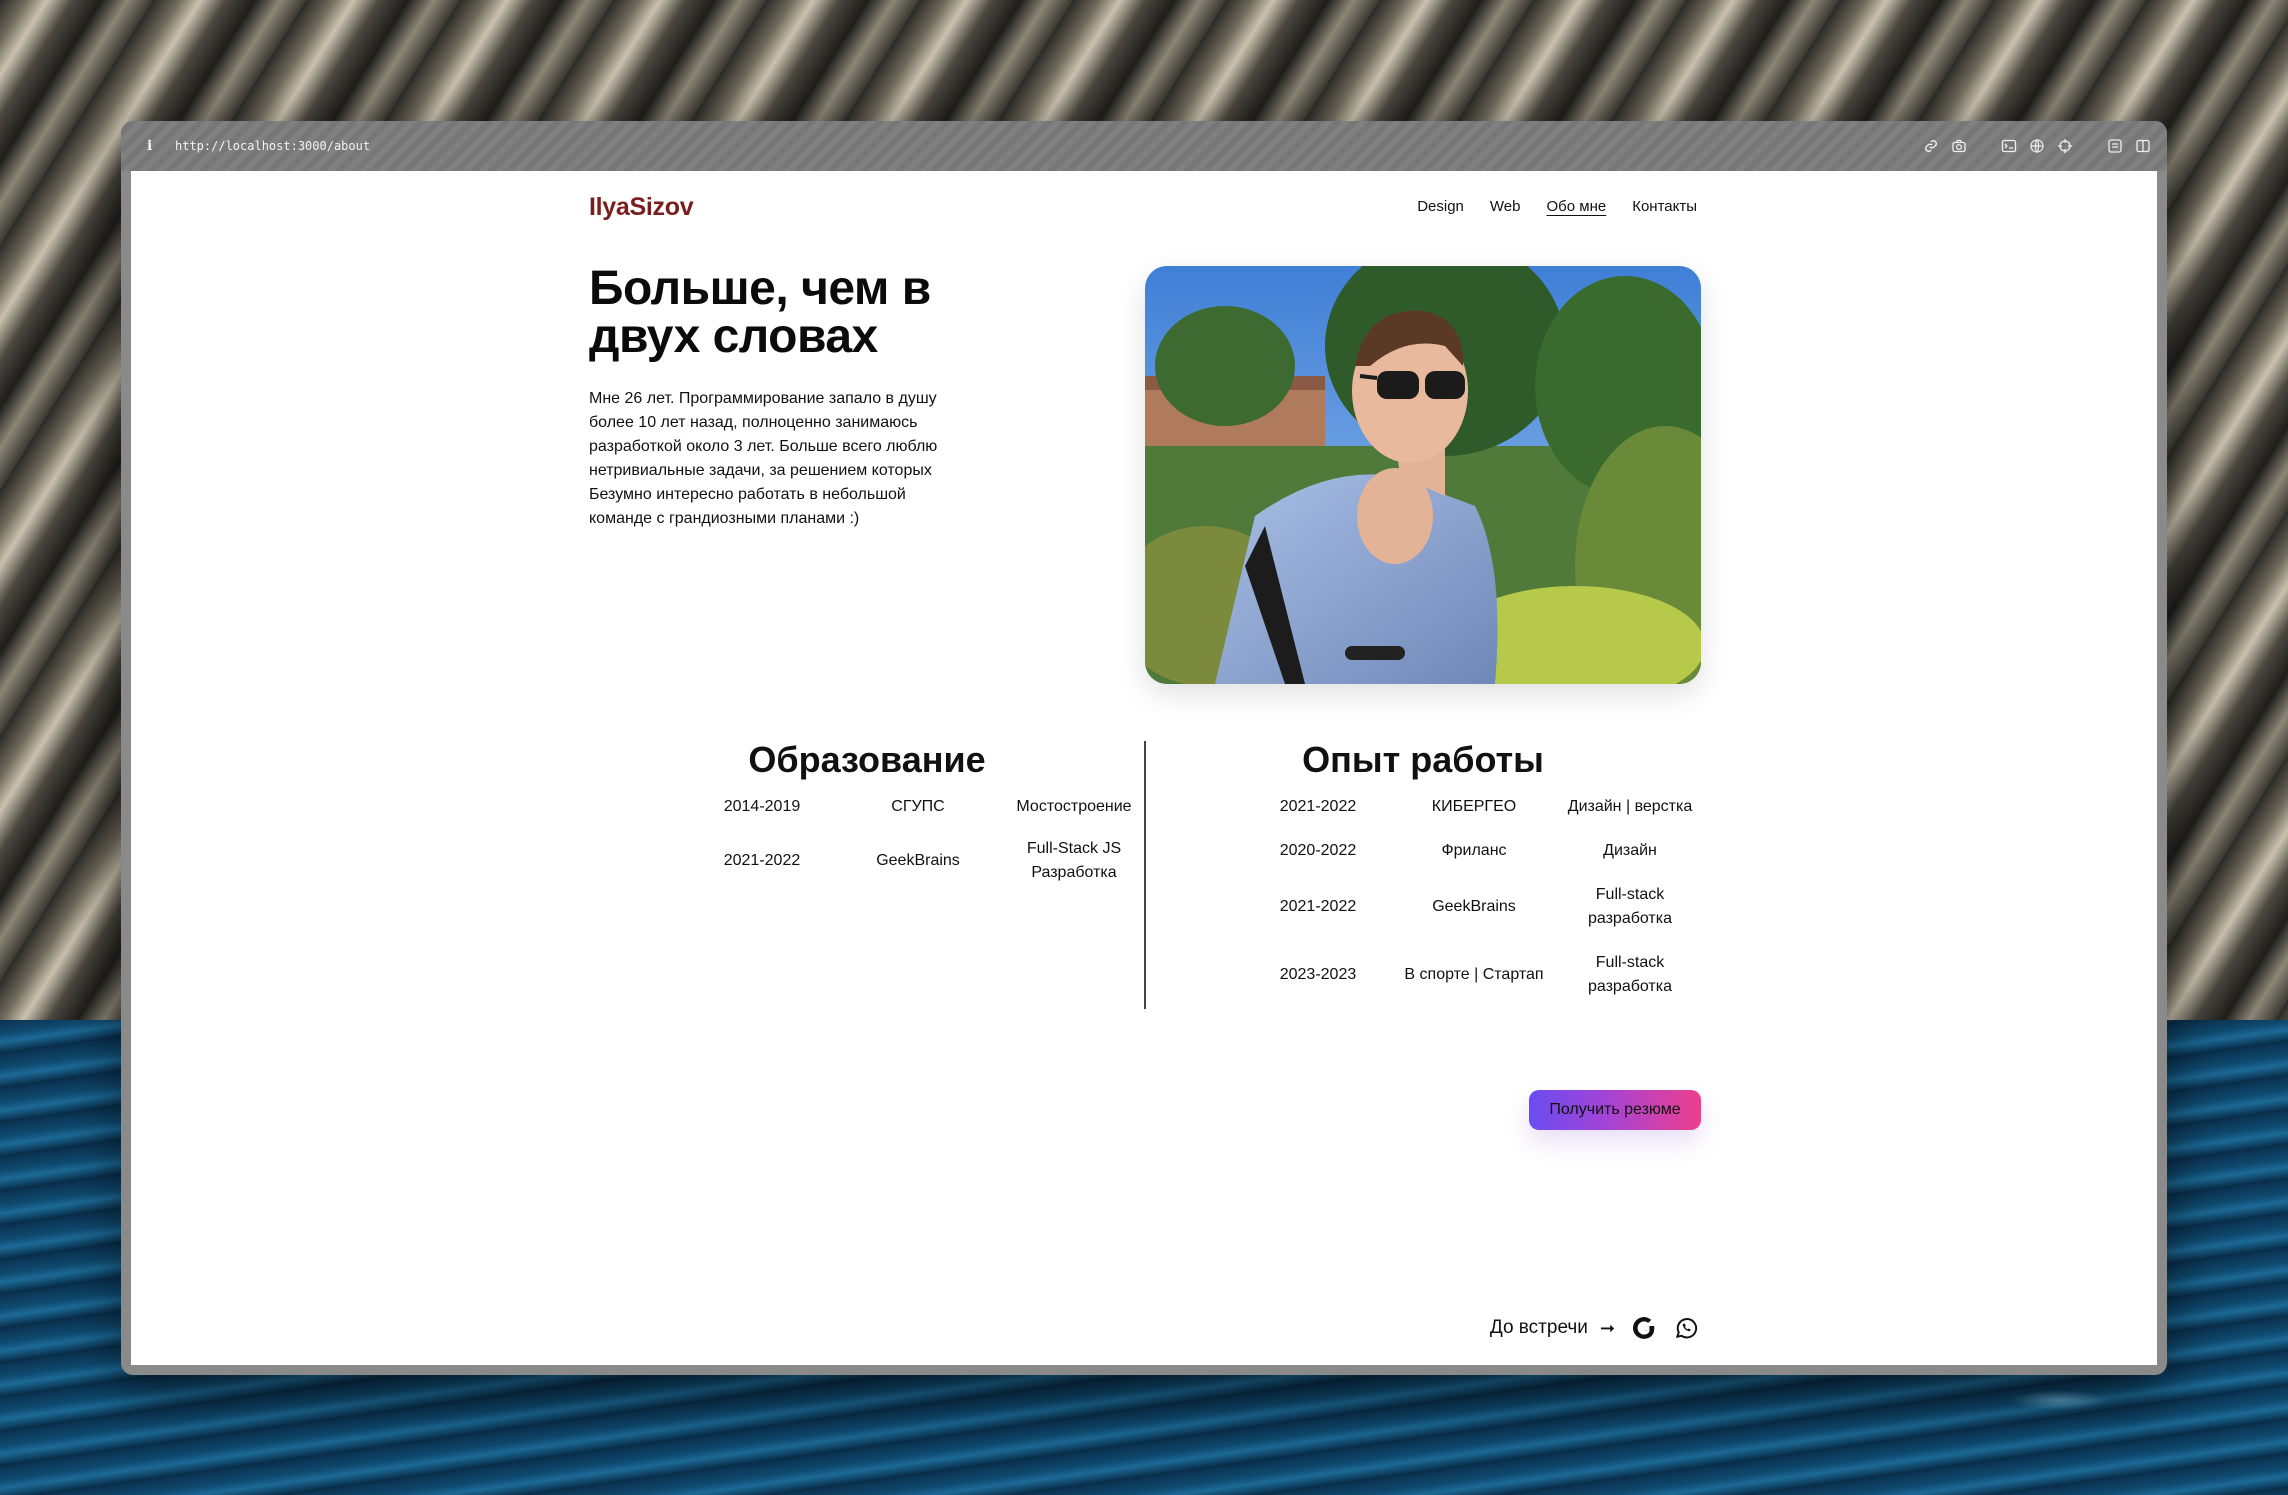 The height and width of the screenshot is (1495, 2288). What do you see at coordinates (1440, 206) in the screenshot?
I see `nav-item-design: Design` at bounding box center [1440, 206].